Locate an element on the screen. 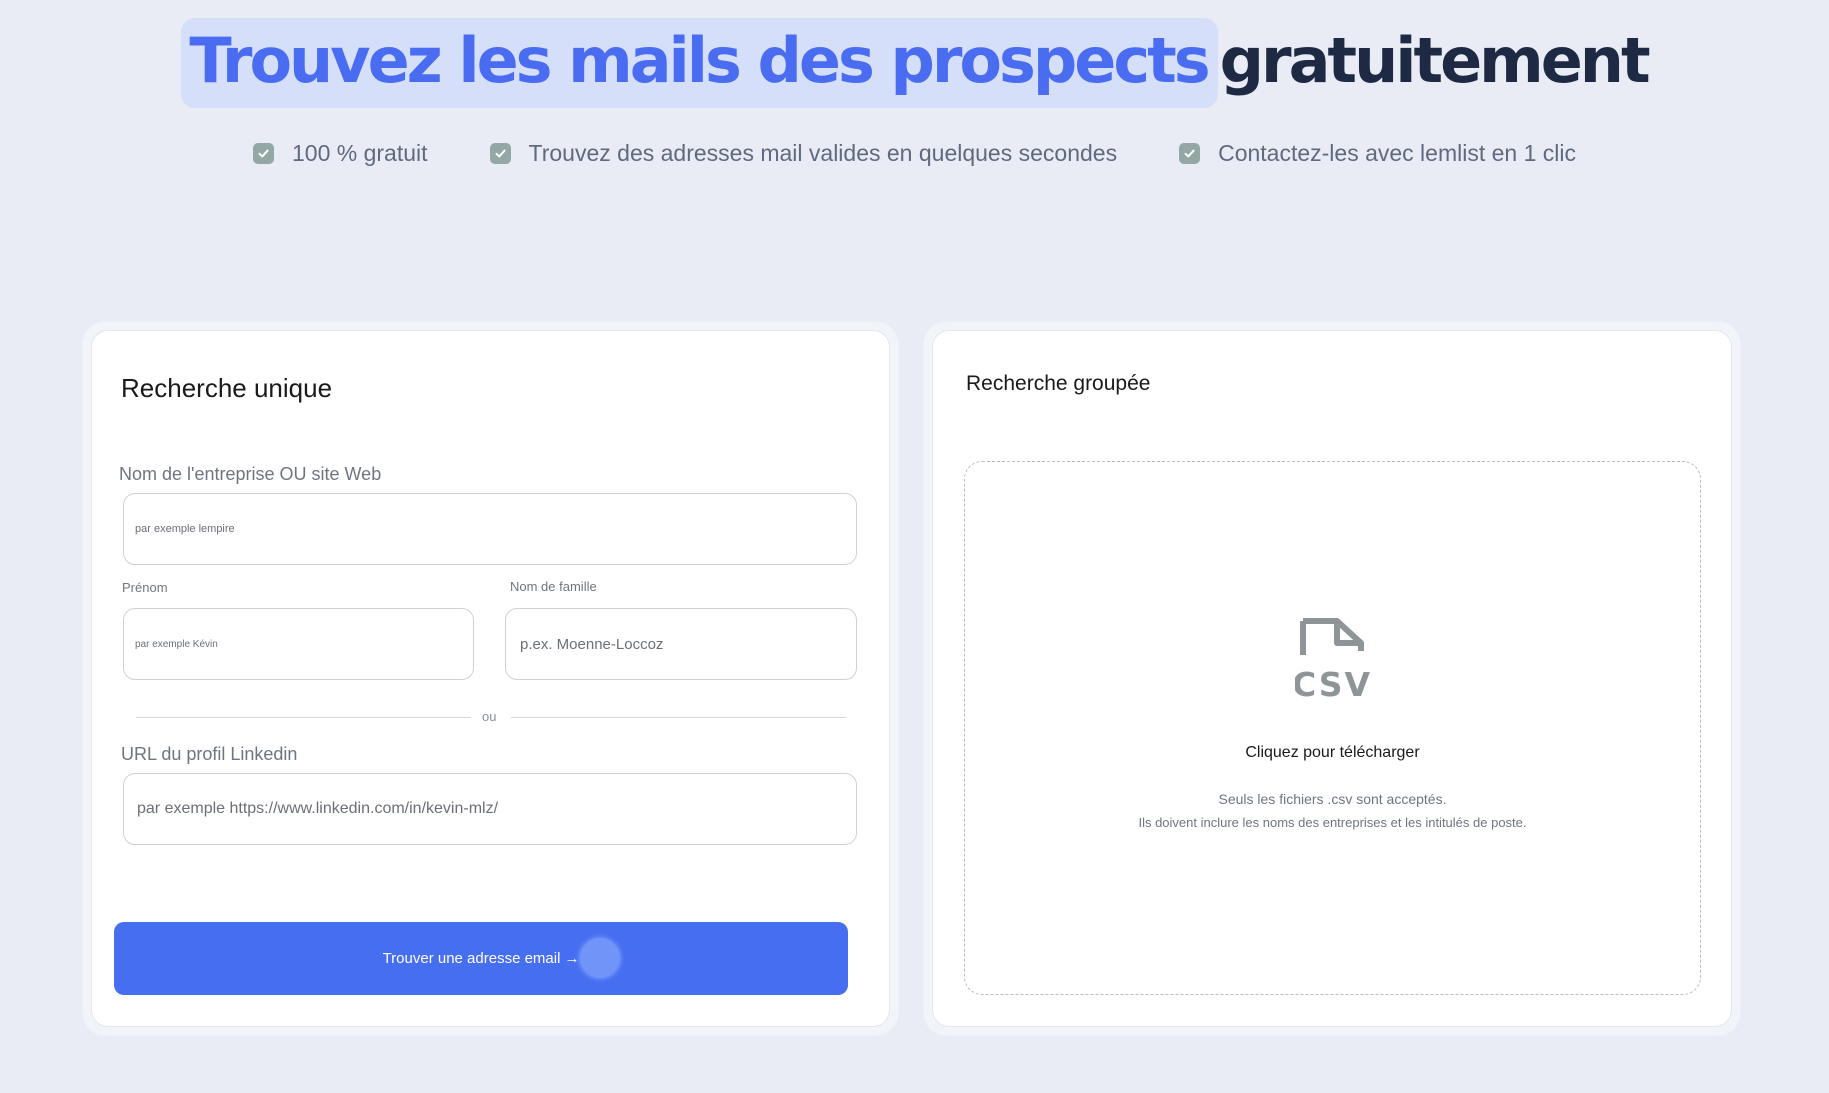  lastname-label: Nom de famille is located at coordinates (553, 586).